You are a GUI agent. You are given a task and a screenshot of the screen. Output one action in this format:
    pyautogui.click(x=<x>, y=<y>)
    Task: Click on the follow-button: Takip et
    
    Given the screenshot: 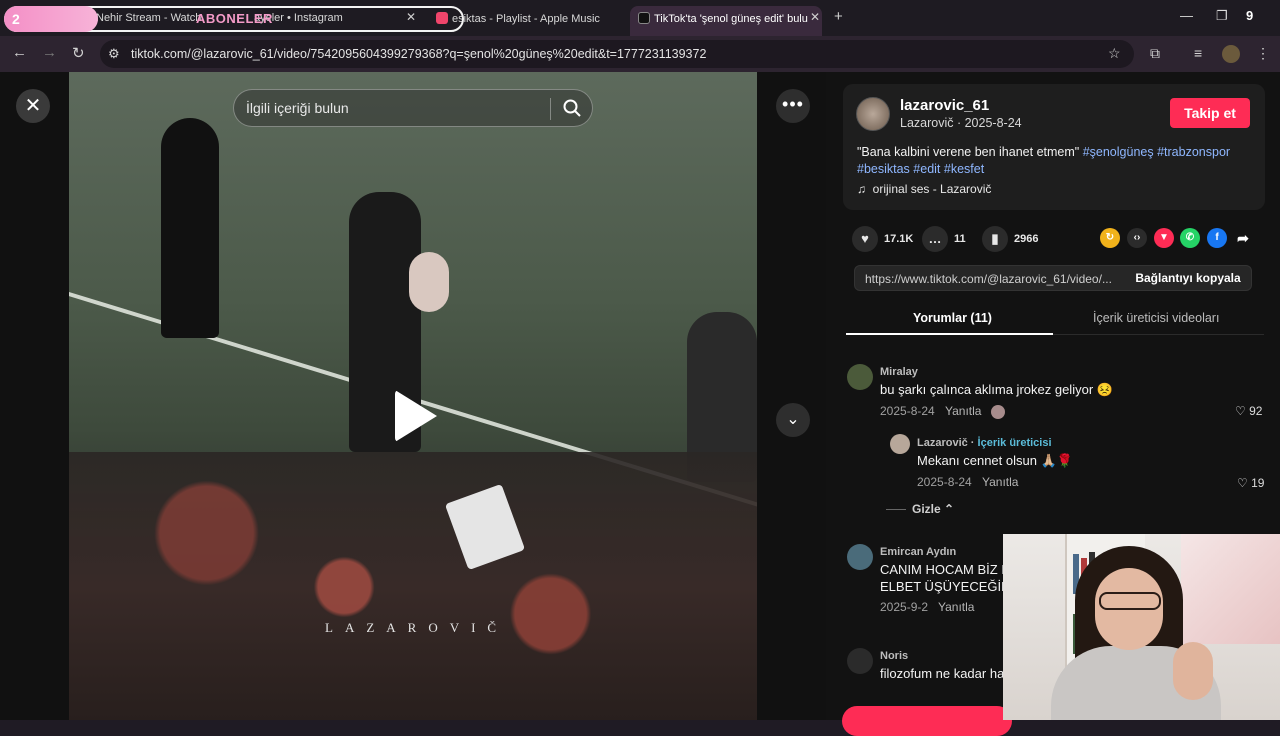 What is the action you would take?
    pyautogui.click(x=1210, y=113)
    